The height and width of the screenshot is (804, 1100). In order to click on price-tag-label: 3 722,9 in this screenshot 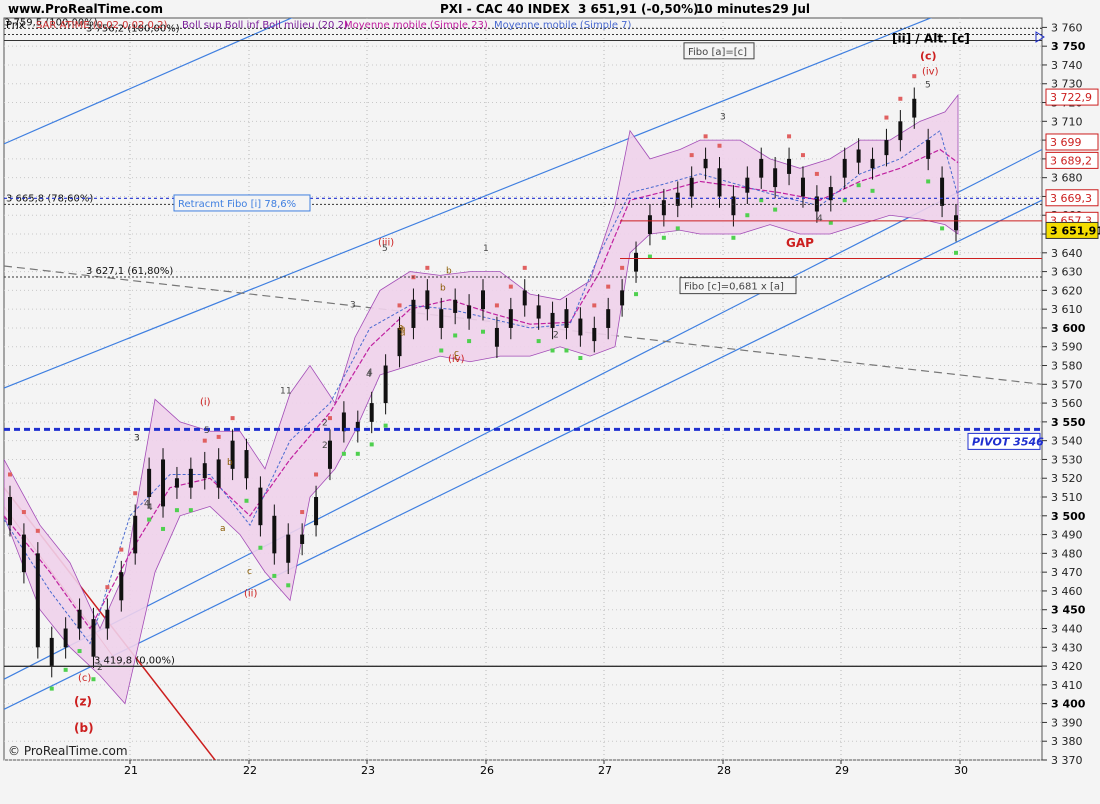, I will do `click(1071, 97)`.